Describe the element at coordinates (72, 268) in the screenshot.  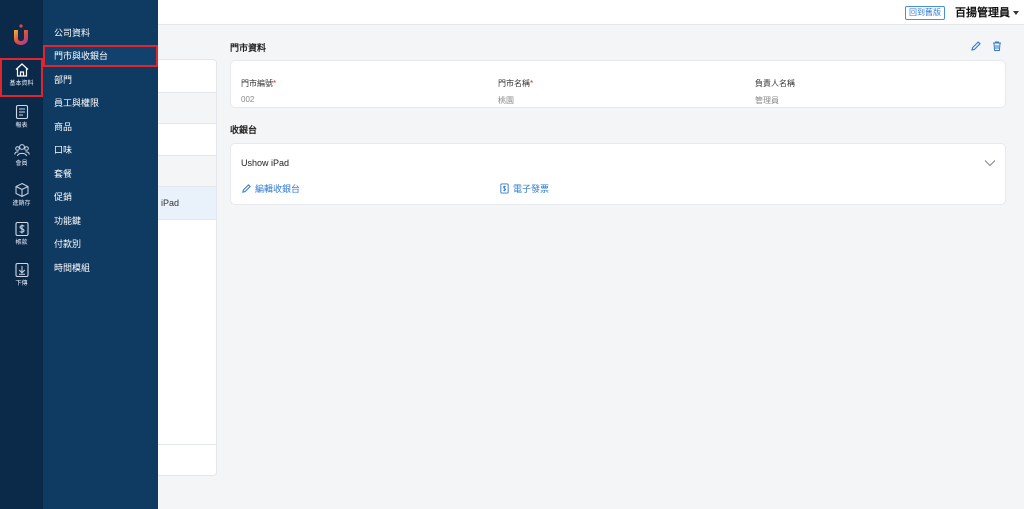
I see `submenu-item-label: 時間模組` at that location.